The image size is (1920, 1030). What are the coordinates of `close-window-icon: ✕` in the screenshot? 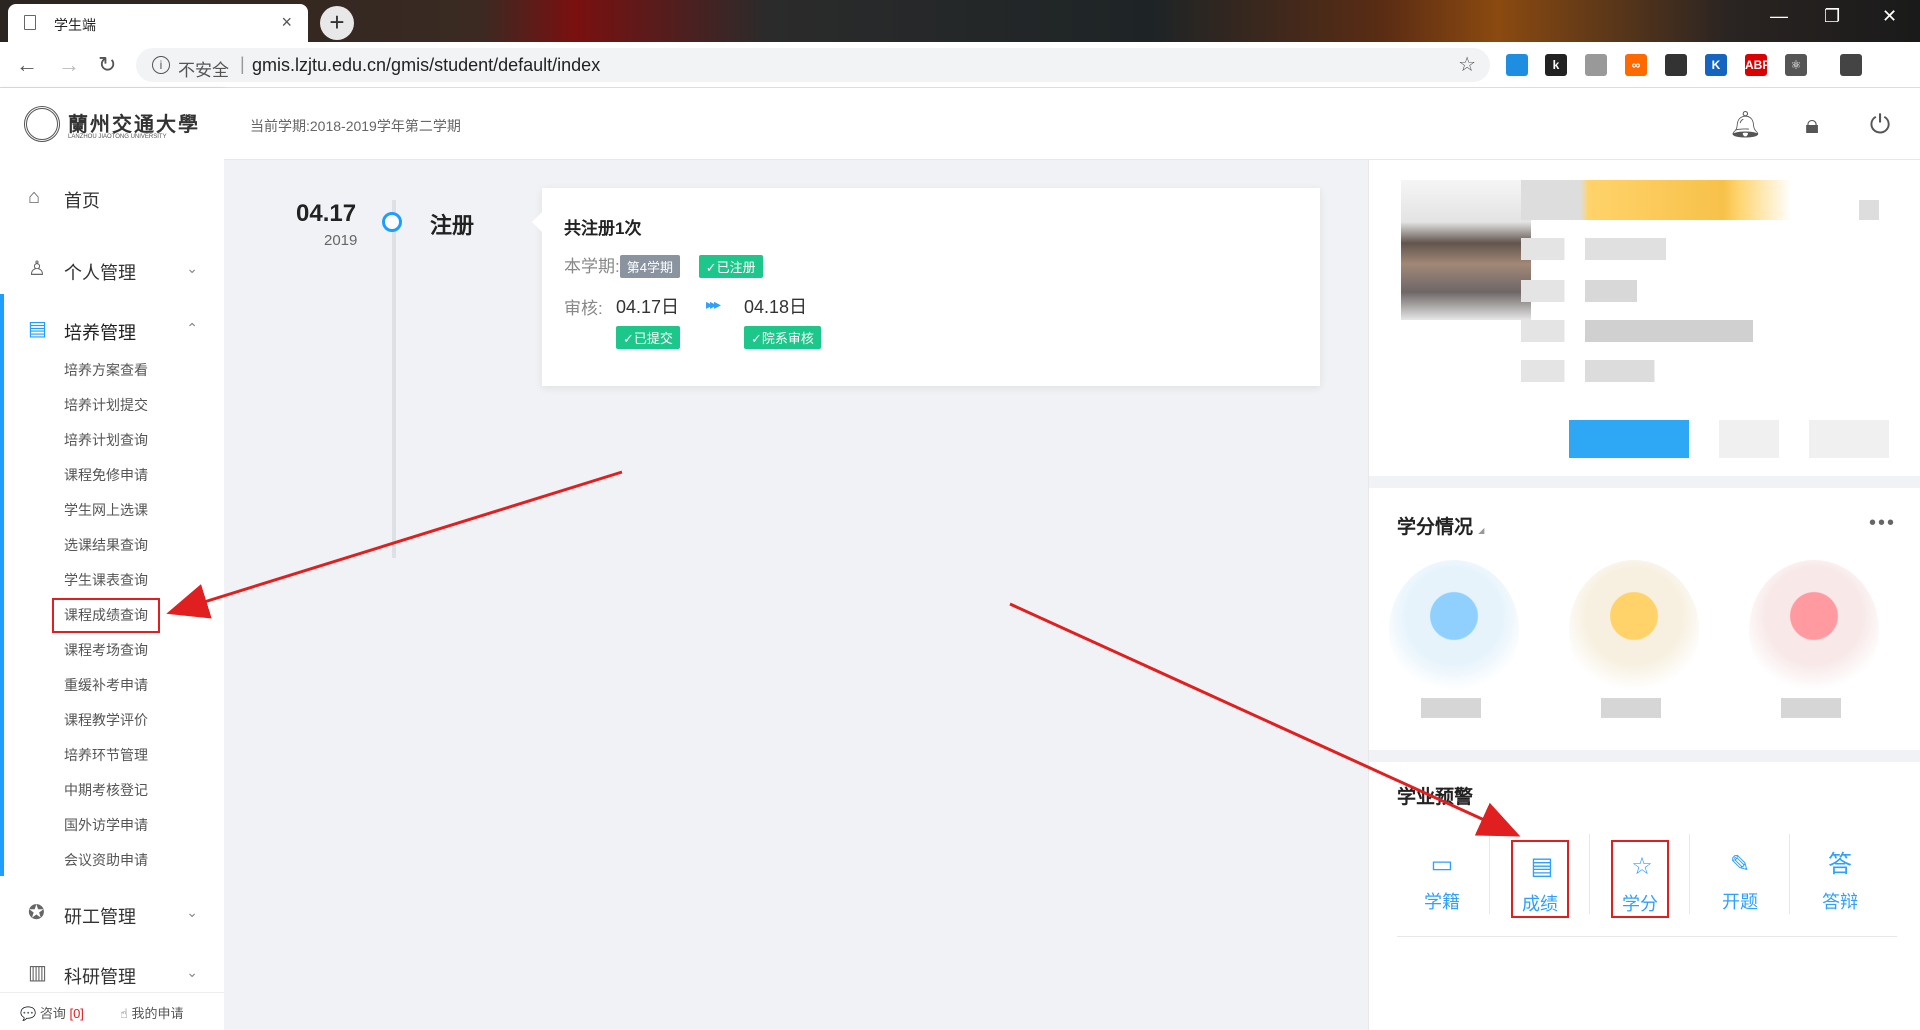 It's located at (1889, 16).